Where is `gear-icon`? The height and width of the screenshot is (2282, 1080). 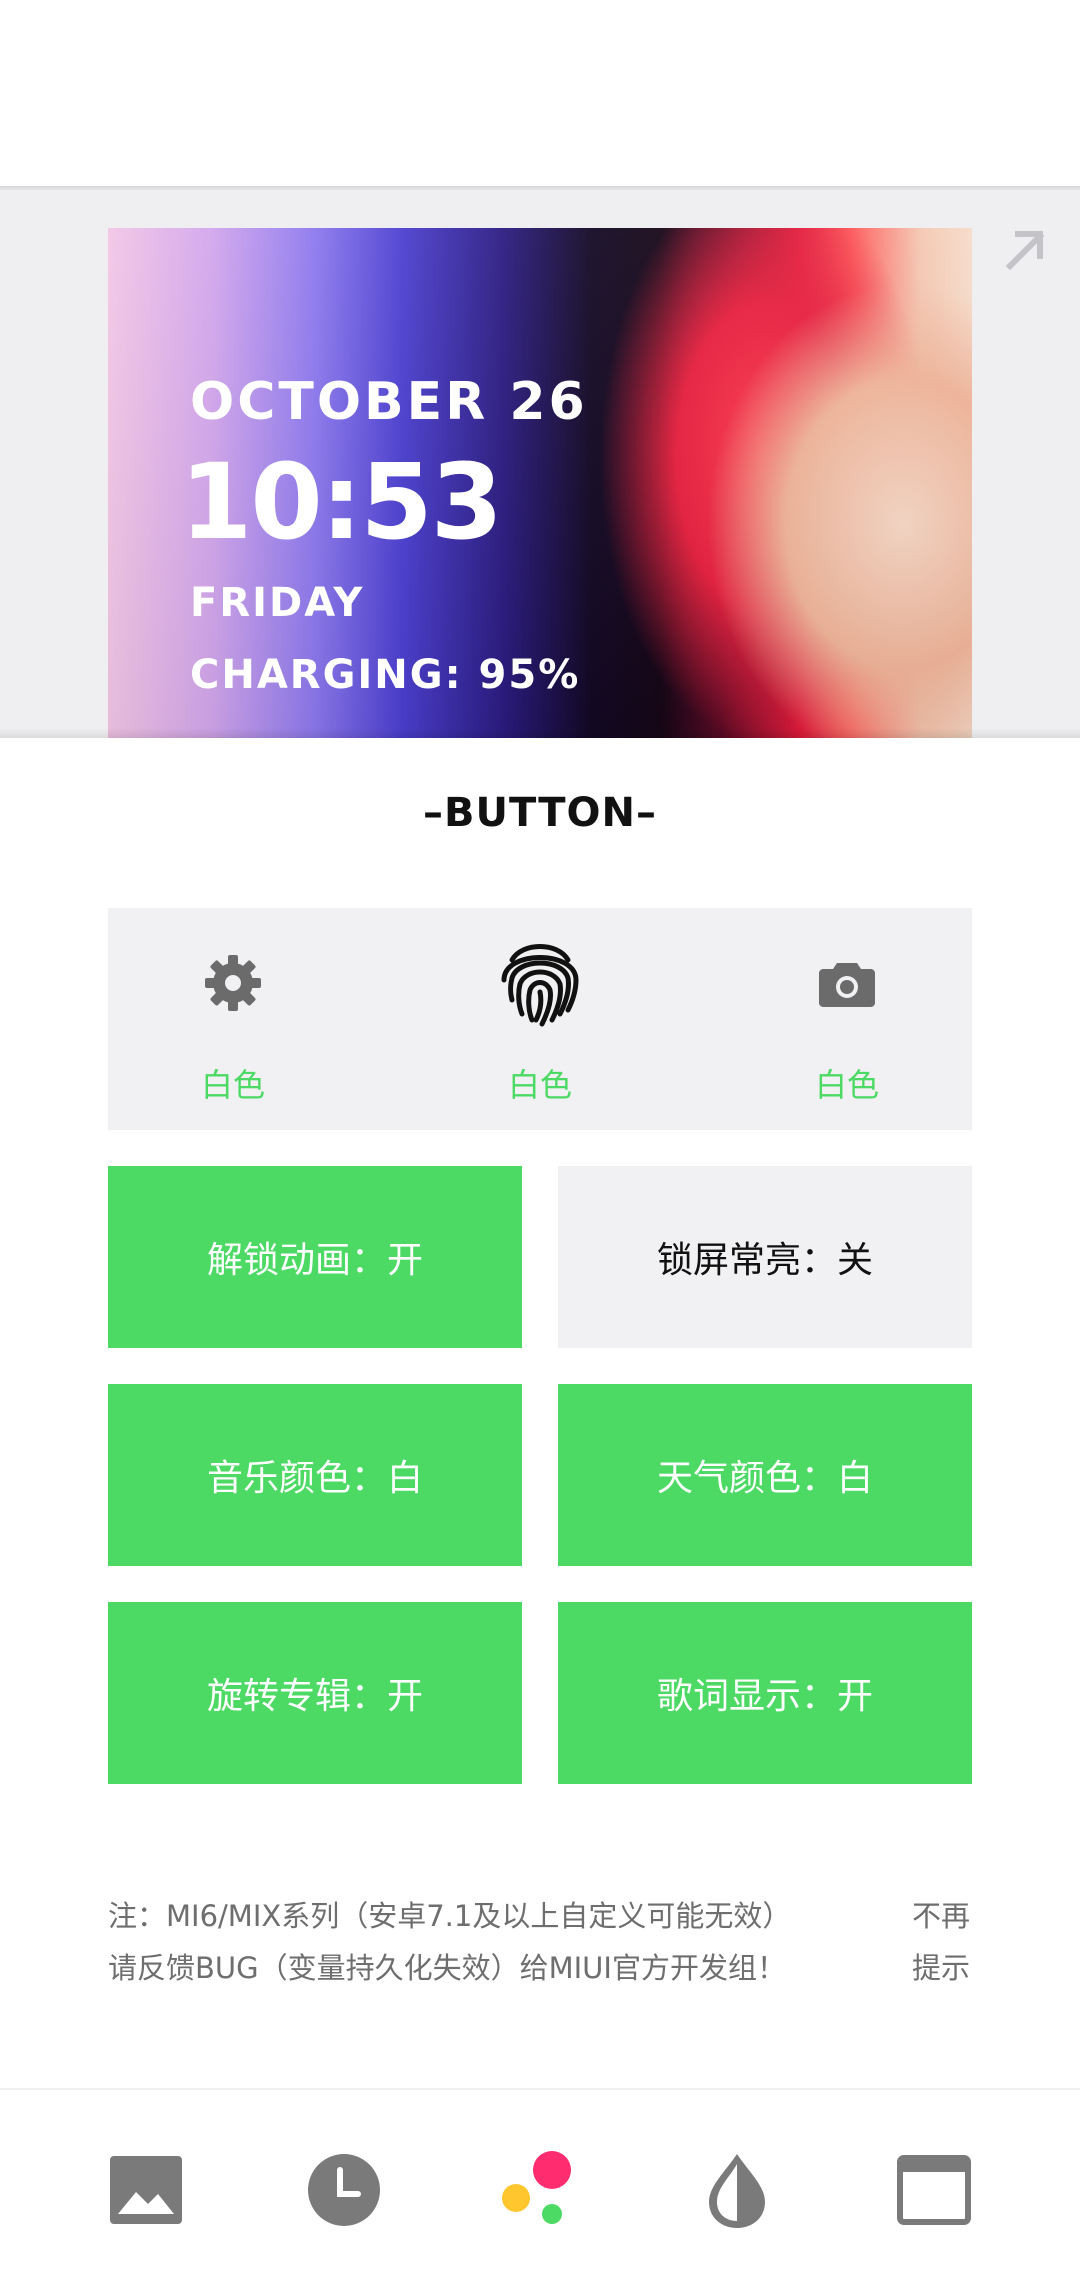
gear-icon is located at coordinates (233, 983).